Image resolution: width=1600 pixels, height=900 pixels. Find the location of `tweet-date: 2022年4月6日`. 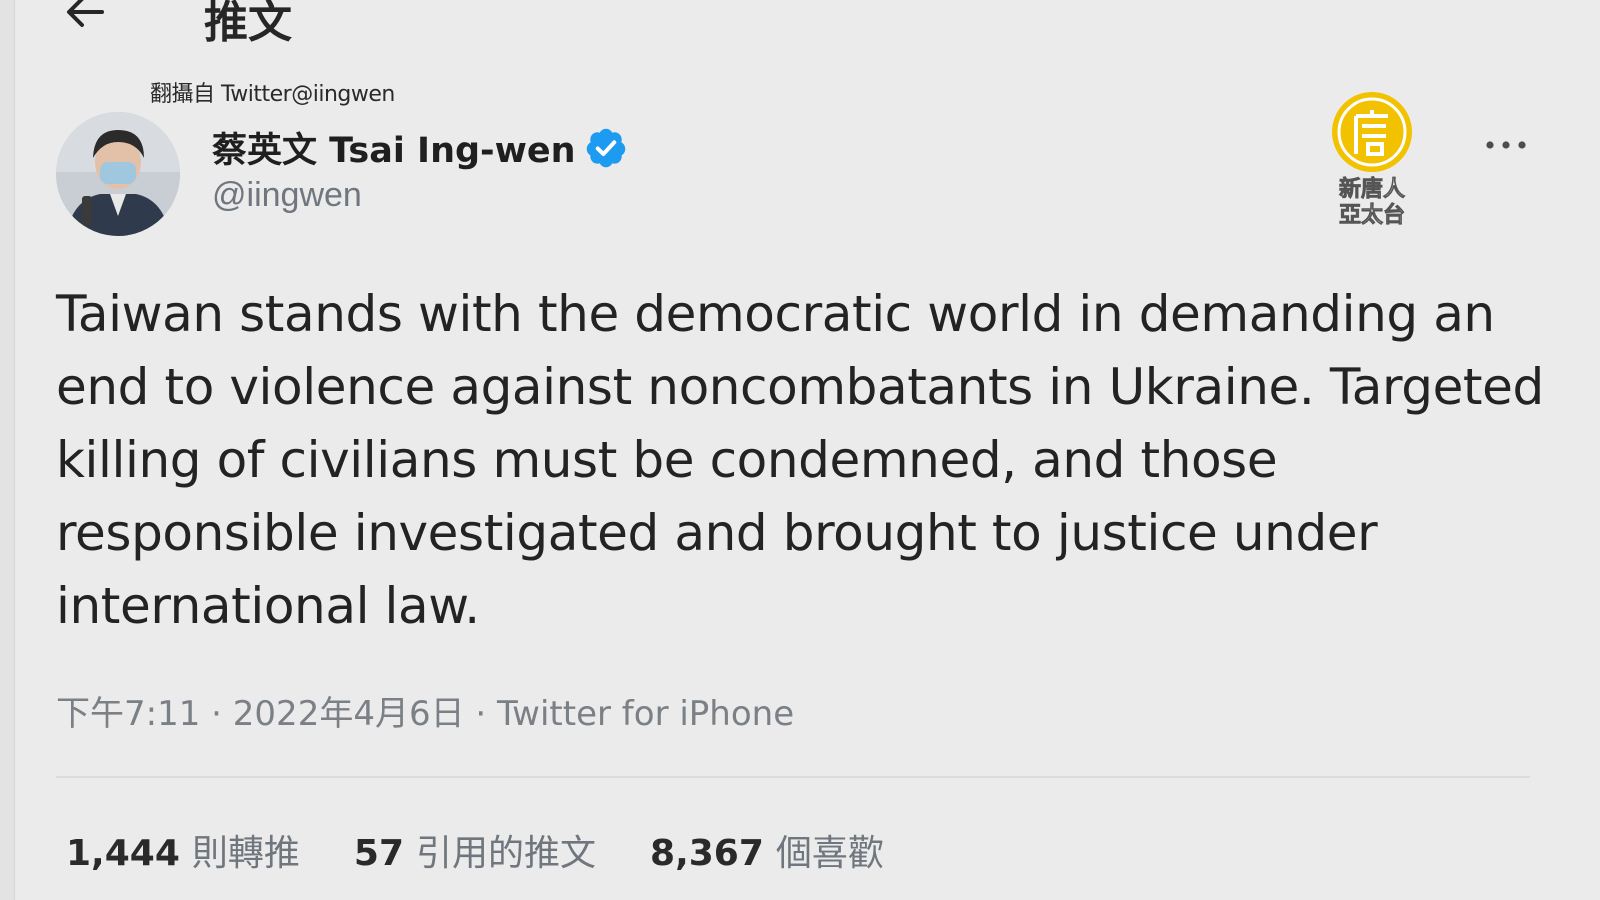

tweet-date: 2022年4月6日 is located at coordinates (349, 714).